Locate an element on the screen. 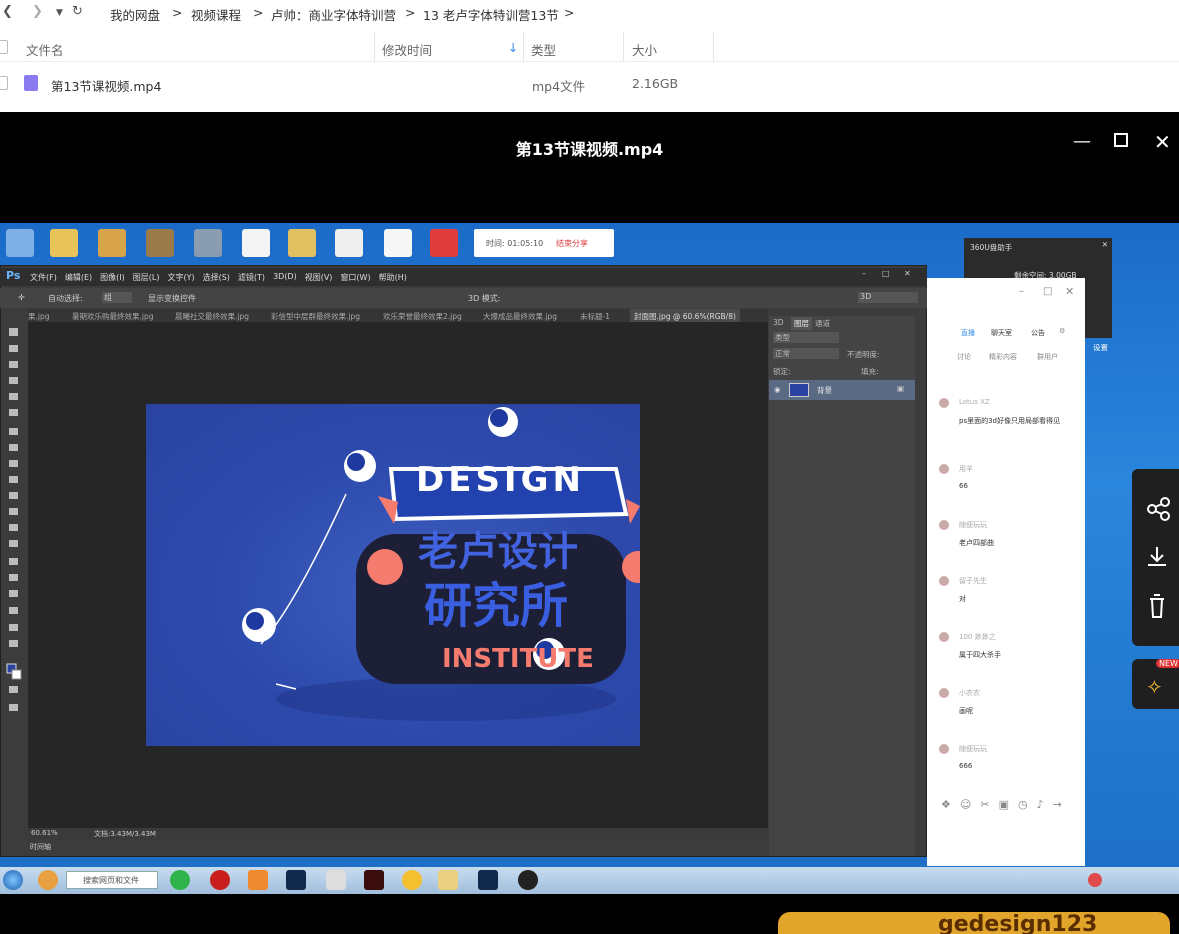 This screenshot has height=934, width=1179. image-icon: ▣ is located at coordinates (1004, 804).